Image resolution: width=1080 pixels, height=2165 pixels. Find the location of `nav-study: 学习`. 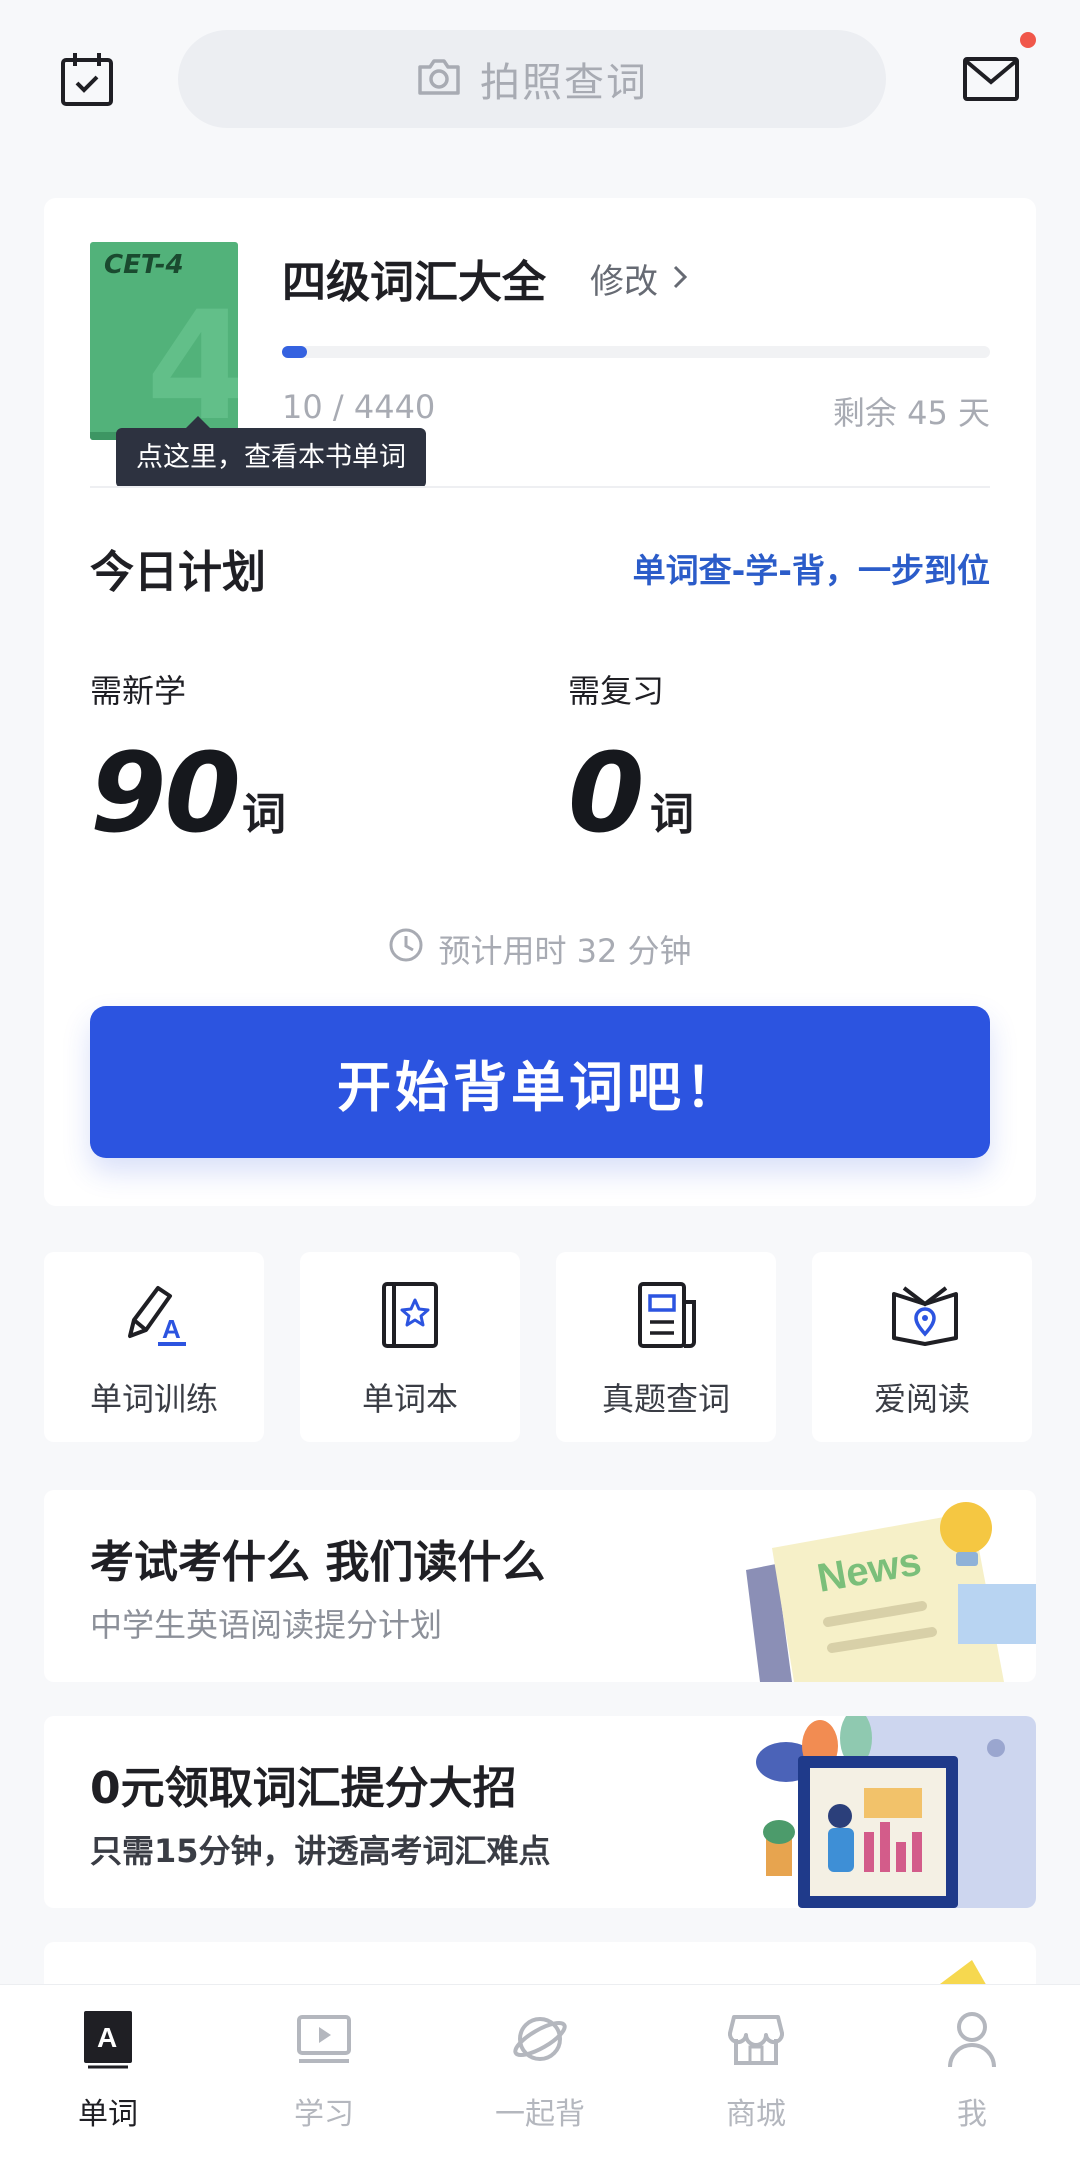

nav-study: 学习 is located at coordinates (324, 2075).